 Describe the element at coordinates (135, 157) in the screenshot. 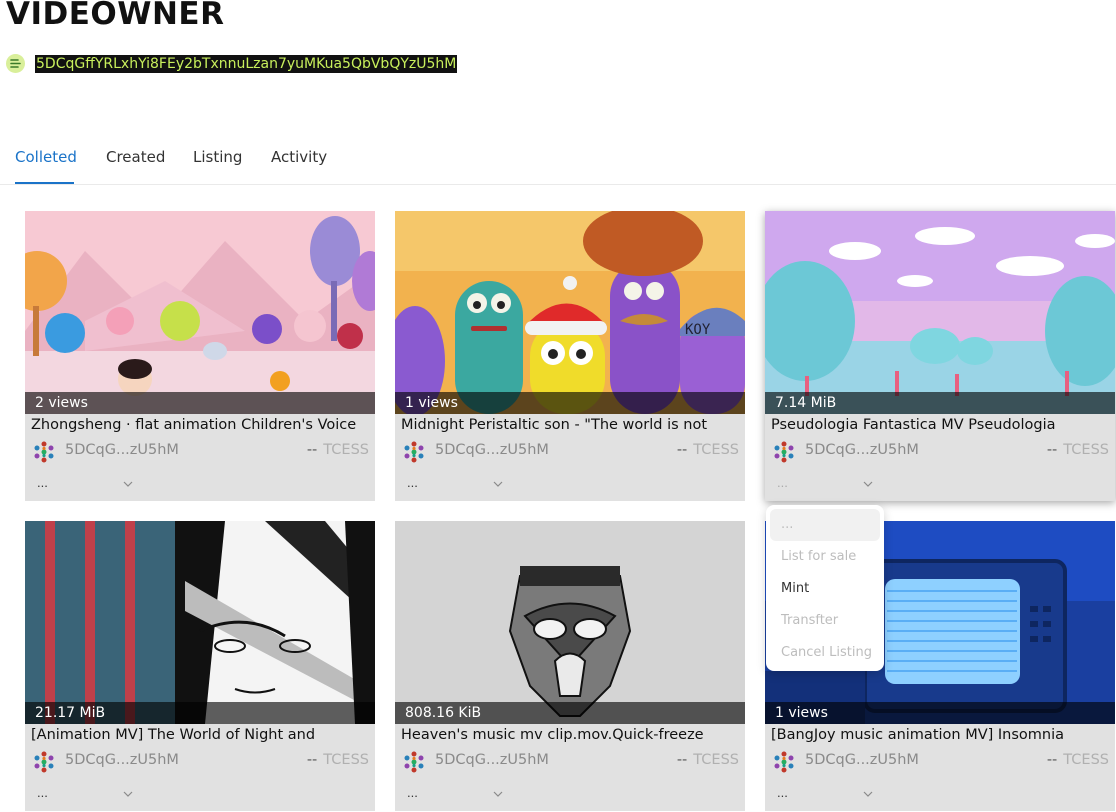

I see `tab-created: Created` at that location.